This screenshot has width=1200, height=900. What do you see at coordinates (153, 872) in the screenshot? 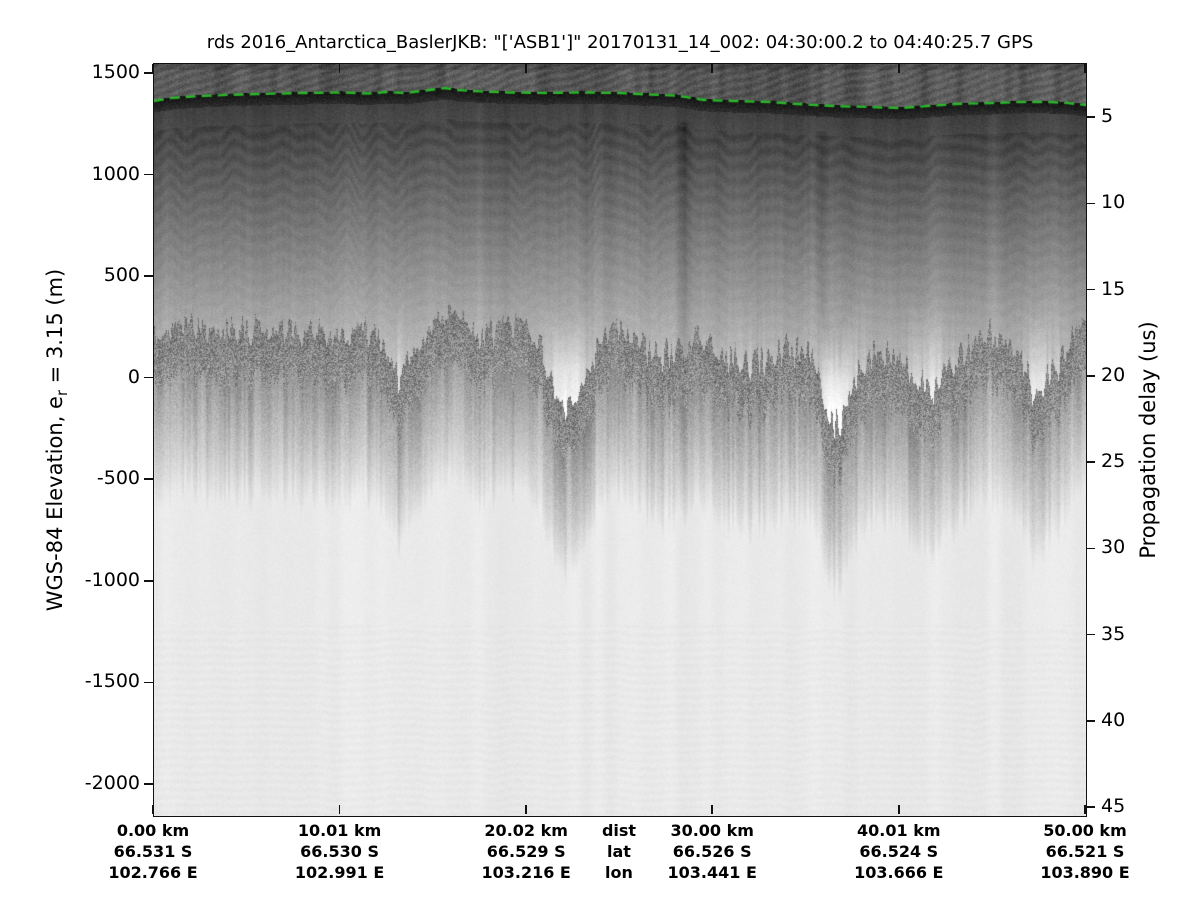
I see `x-tick-lon: 102.766 E` at bounding box center [153, 872].